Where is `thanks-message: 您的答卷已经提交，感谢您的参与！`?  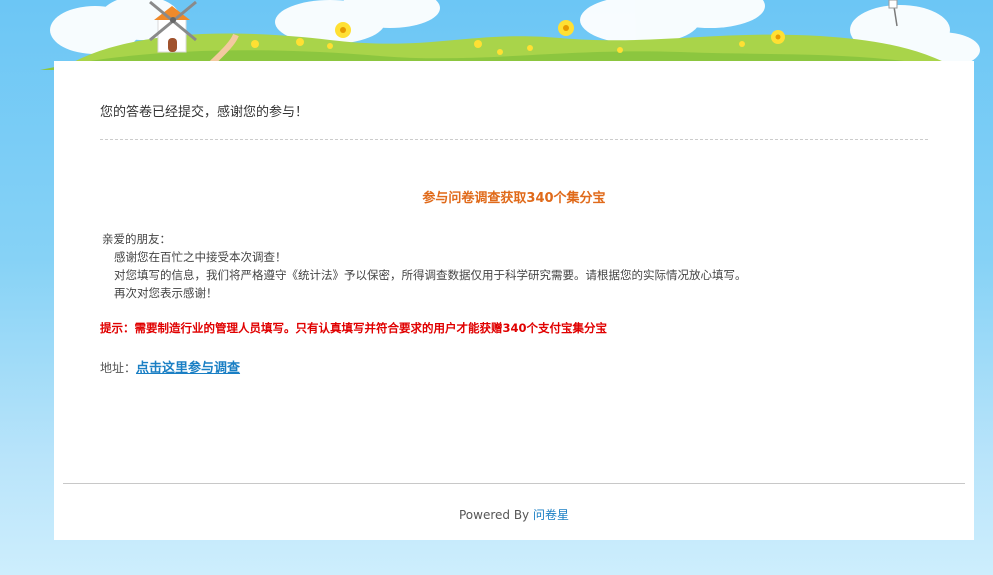
thanks-message: 您的答卷已经提交，感谢您的参与！ is located at coordinates (204, 112).